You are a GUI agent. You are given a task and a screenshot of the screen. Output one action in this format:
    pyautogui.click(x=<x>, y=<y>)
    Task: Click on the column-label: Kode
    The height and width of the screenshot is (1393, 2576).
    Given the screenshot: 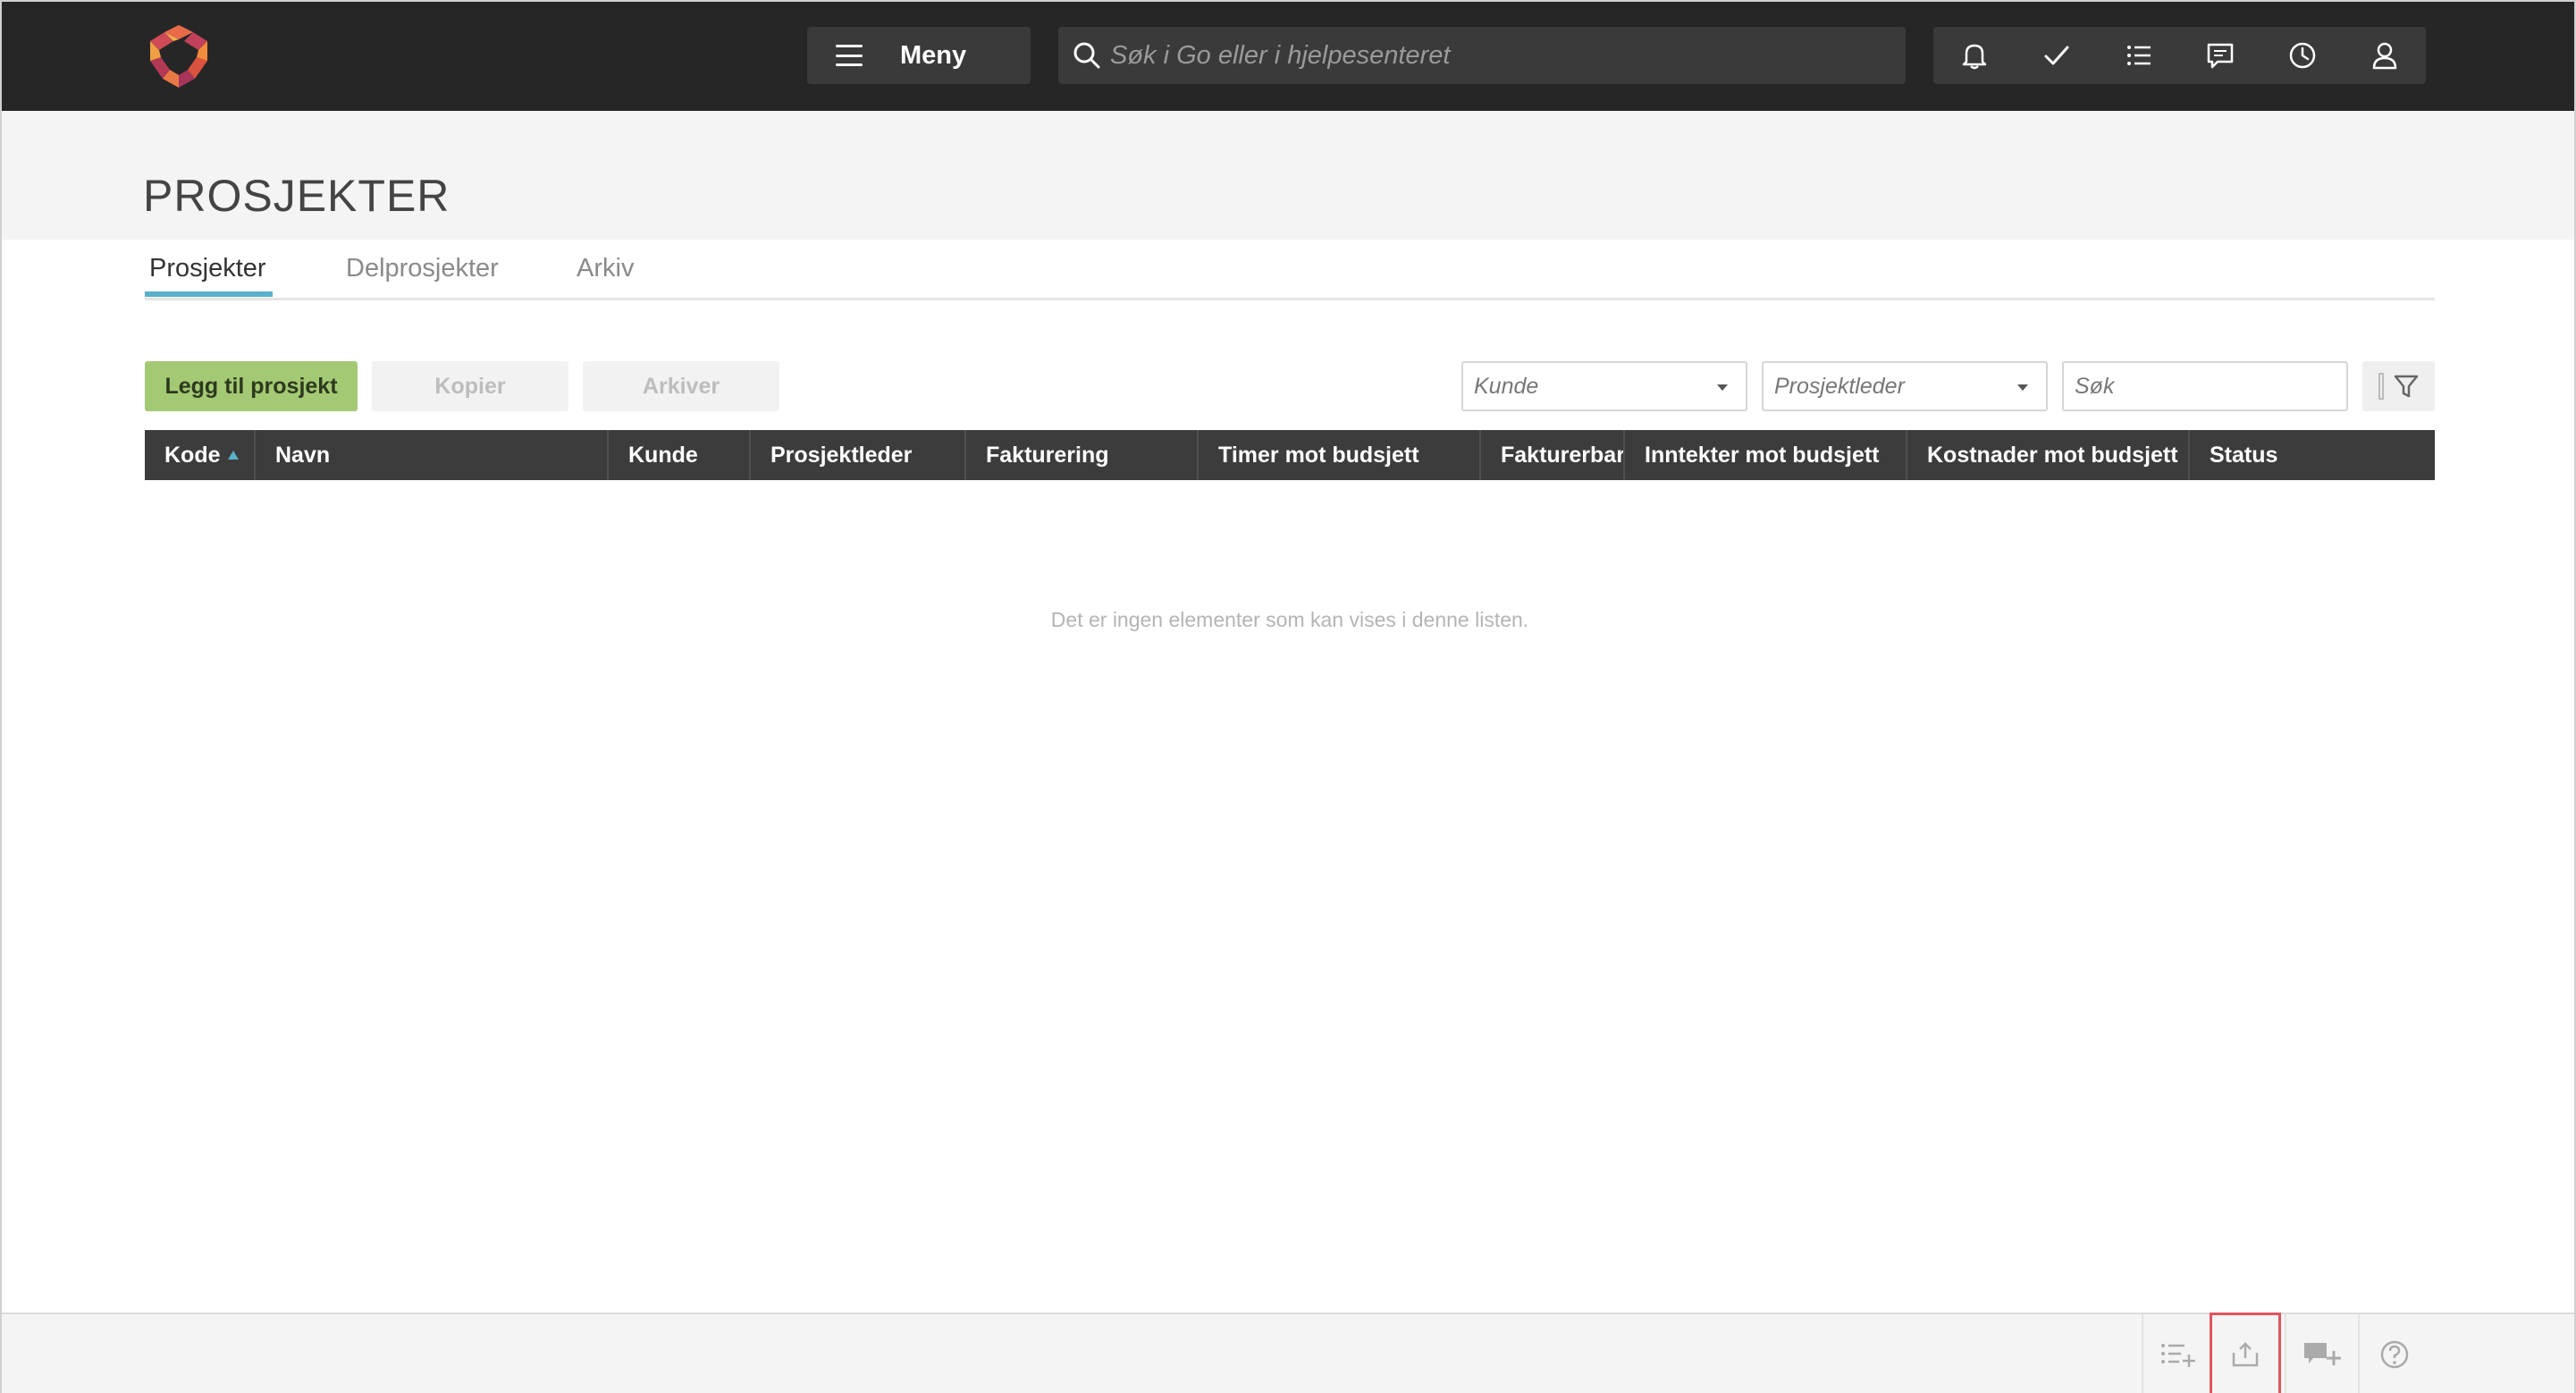 What is the action you would take?
    pyautogui.click(x=193, y=455)
    